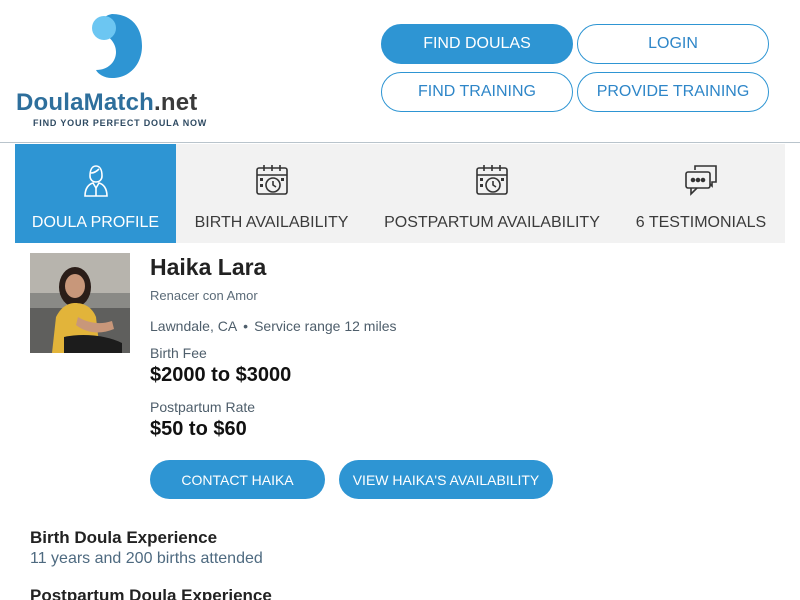 Image resolution: width=800 pixels, height=600 pixels. Describe the element at coordinates (492, 222) in the screenshot. I see `tab-label: POSTPARTUM AVAILABILITY` at that location.